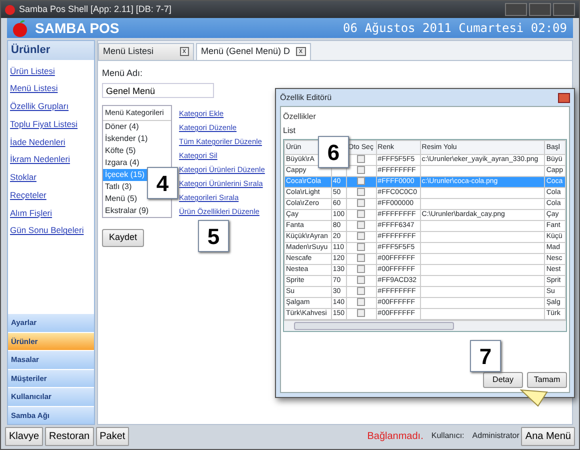 The image size is (580, 450). What do you see at coordinates (289, 131) in the screenshot?
I see `list-label: List` at bounding box center [289, 131].